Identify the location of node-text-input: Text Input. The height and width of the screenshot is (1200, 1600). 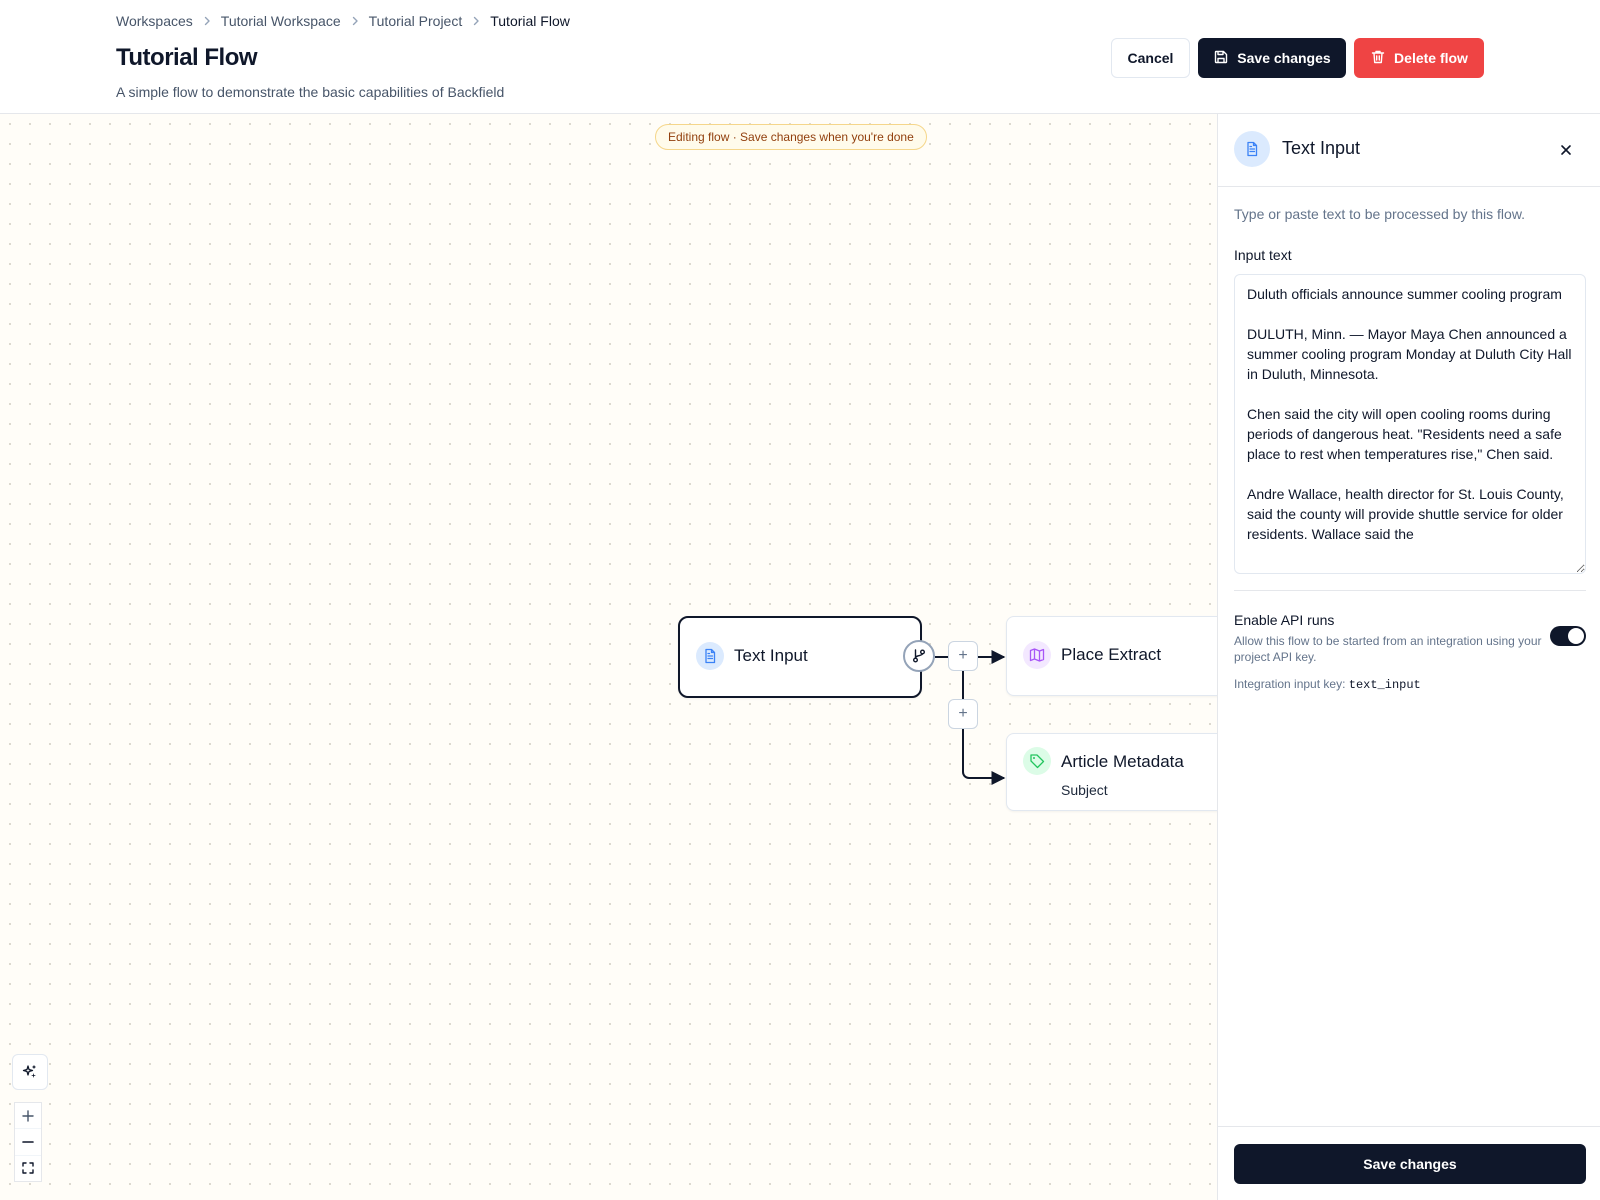
(800, 657).